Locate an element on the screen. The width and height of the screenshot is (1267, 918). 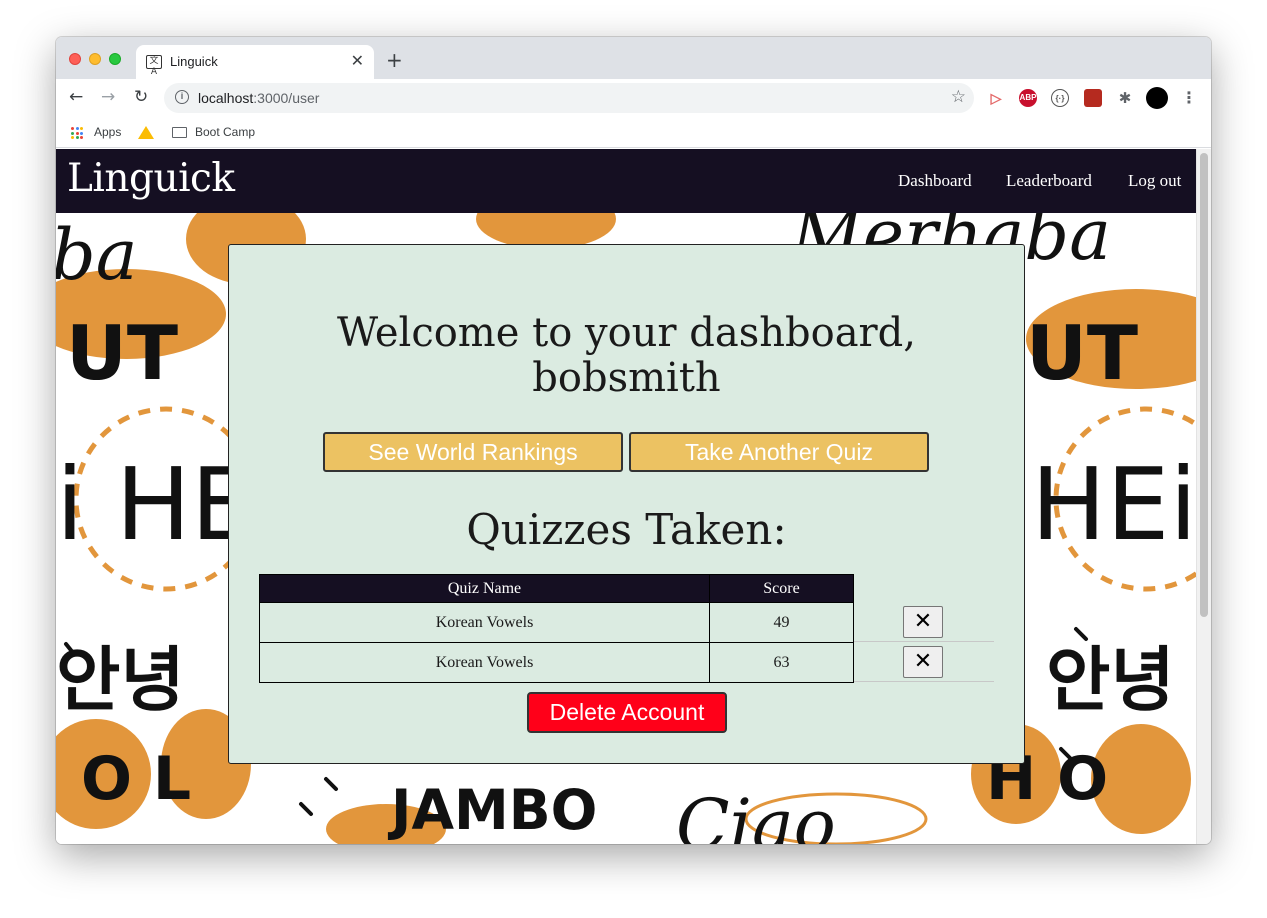
svg-text: O L is located at coordinates (136, 779).